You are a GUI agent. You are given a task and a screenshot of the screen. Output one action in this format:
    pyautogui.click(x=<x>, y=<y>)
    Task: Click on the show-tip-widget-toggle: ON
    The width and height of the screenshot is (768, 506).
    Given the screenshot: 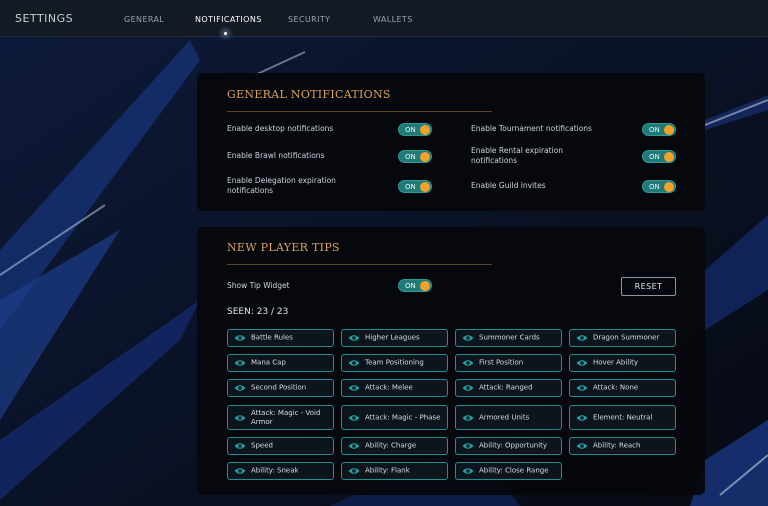 What is the action you would take?
    pyautogui.click(x=415, y=285)
    